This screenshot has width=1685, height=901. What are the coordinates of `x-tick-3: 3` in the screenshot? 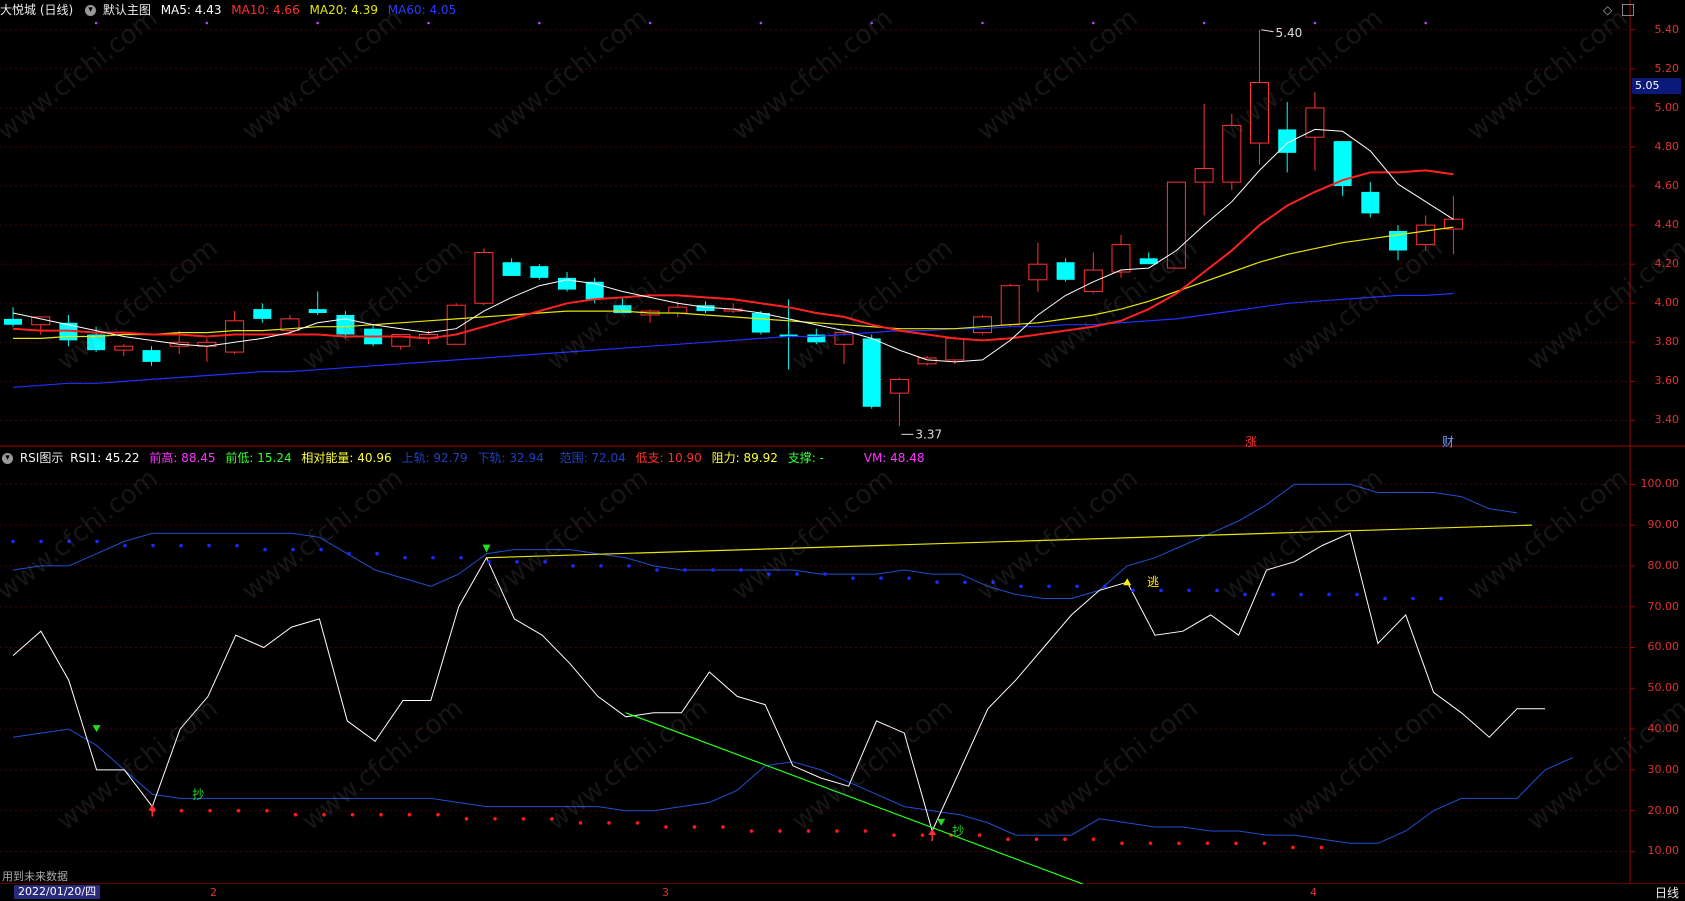 It's located at (665, 892).